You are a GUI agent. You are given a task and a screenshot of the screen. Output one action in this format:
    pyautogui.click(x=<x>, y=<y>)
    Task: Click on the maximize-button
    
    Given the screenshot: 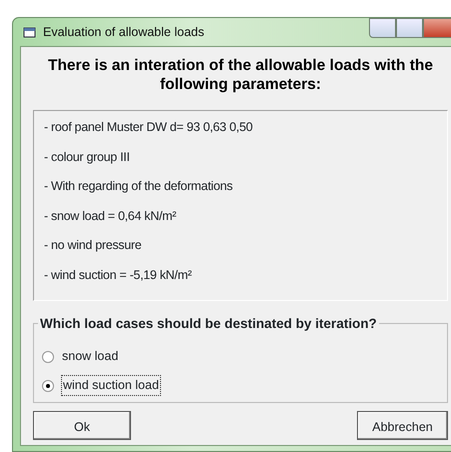 What is the action you would take?
    pyautogui.click(x=409, y=28)
    